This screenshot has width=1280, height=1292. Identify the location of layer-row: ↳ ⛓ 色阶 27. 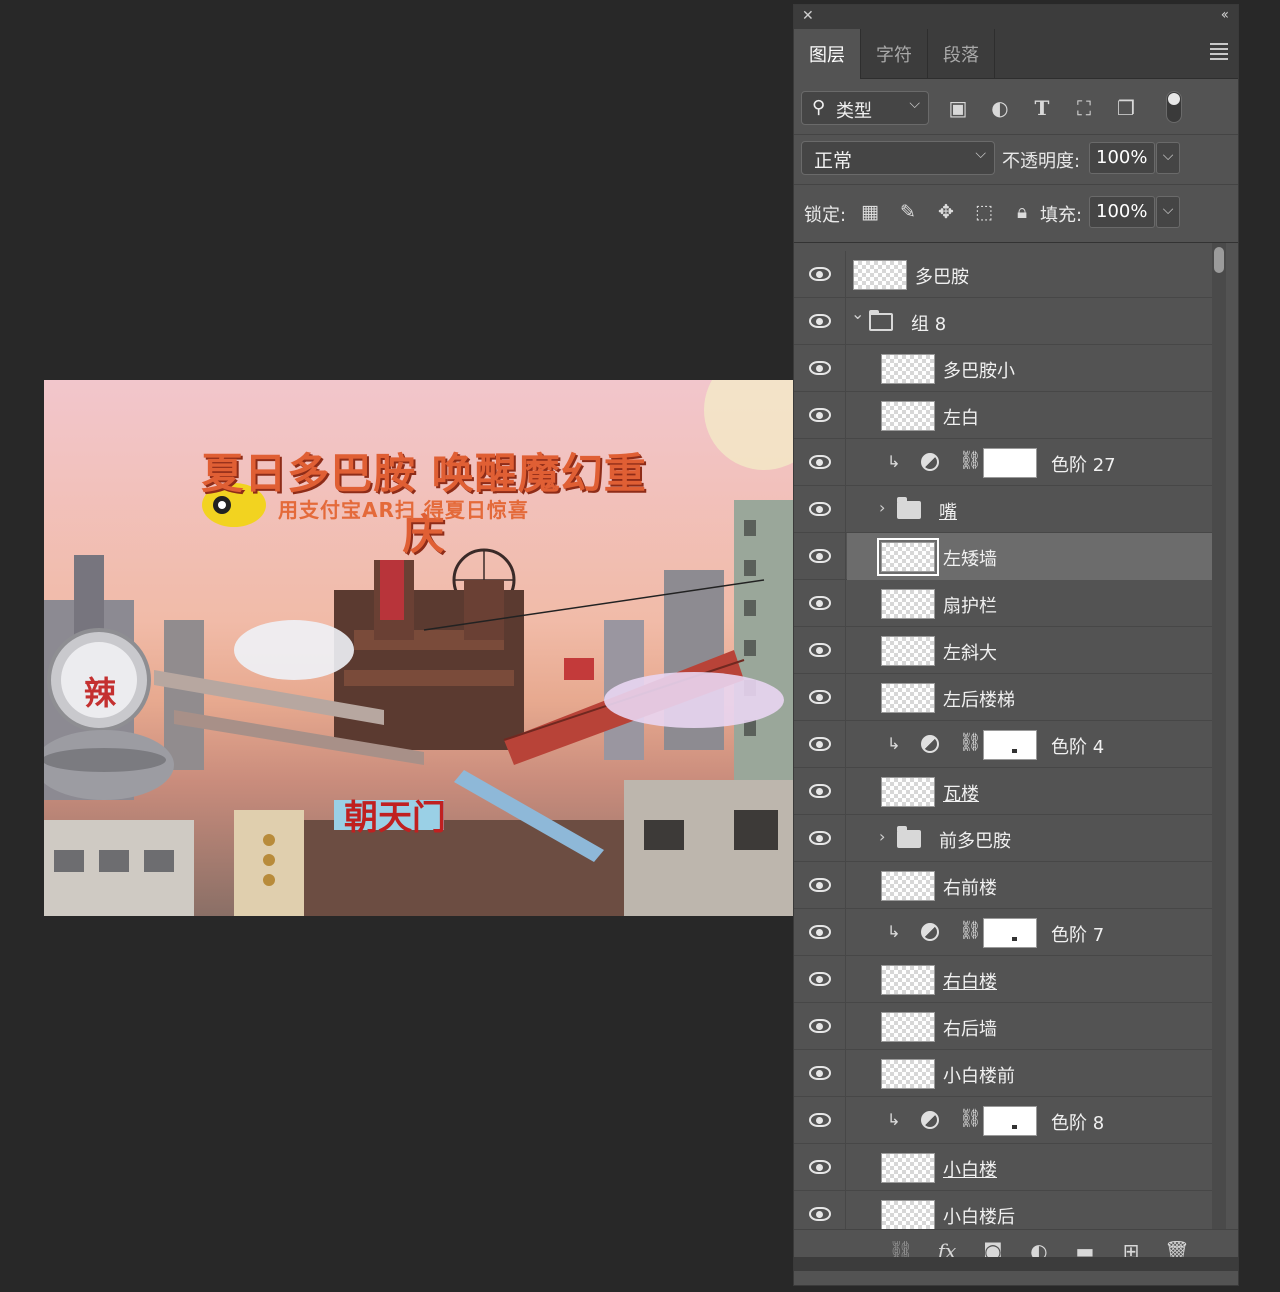
(1003, 462).